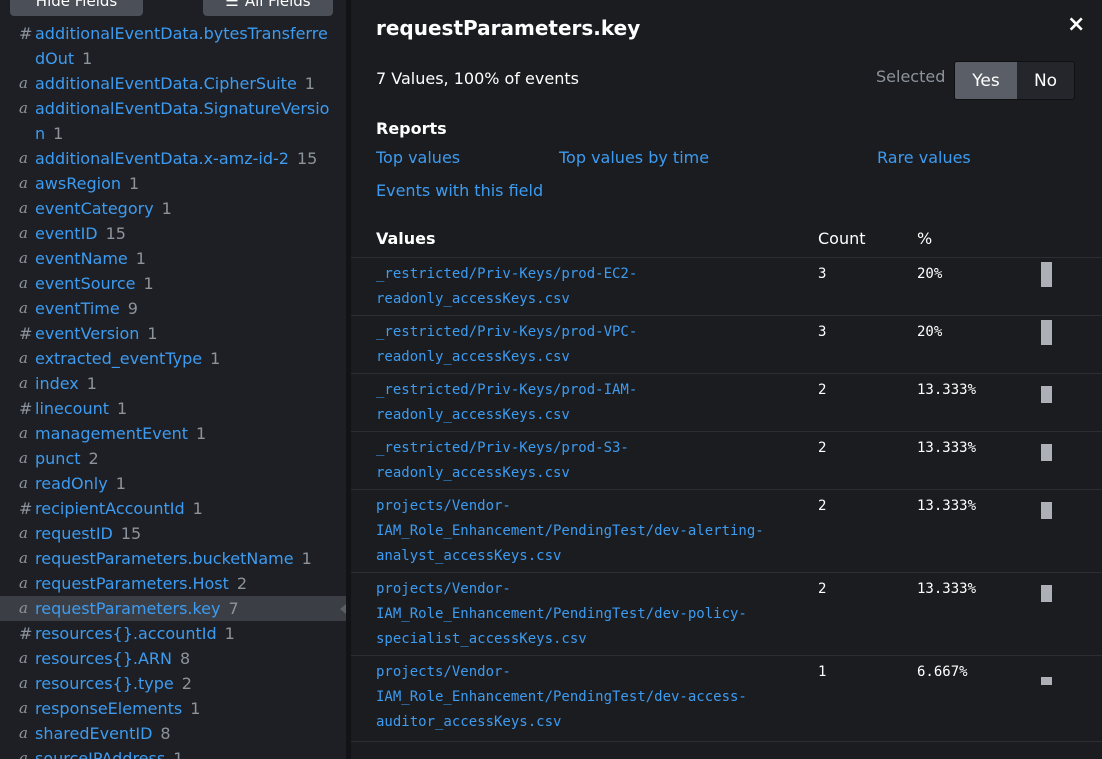 The image size is (1102, 759). What do you see at coordinates (66, 233) in the screenshot?
I see `field-name: eventID` at bounding box center [66, 233].